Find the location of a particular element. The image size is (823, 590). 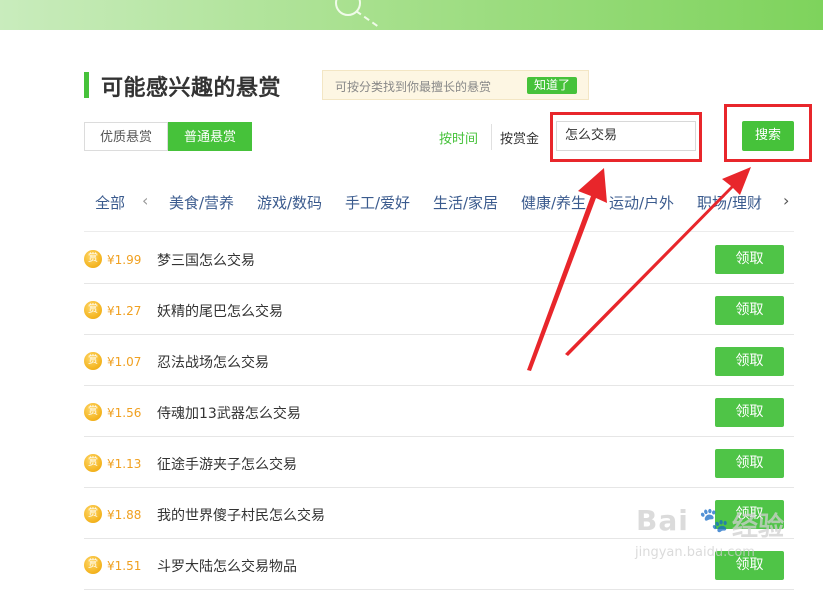

watermark-brand: 经验 is located at coordinates (758, 527).